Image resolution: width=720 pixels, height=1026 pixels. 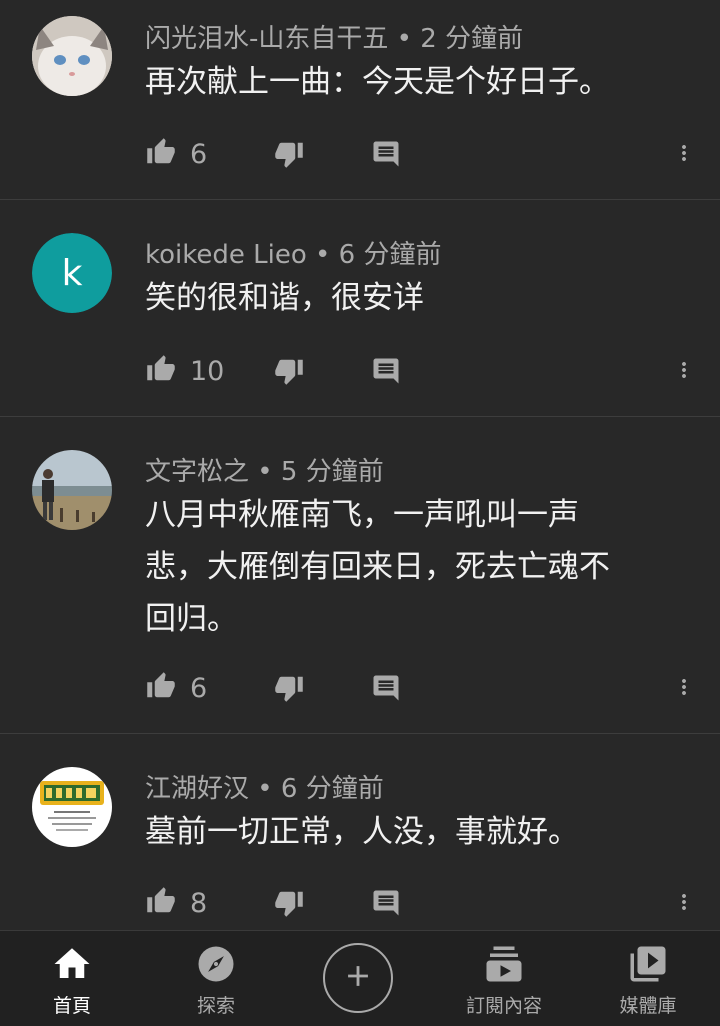 What do you see at coordinates (648, 1006) in the screenshot?
I see `nav-library-label: 媒體庫` at bounding box center [648, 1006].